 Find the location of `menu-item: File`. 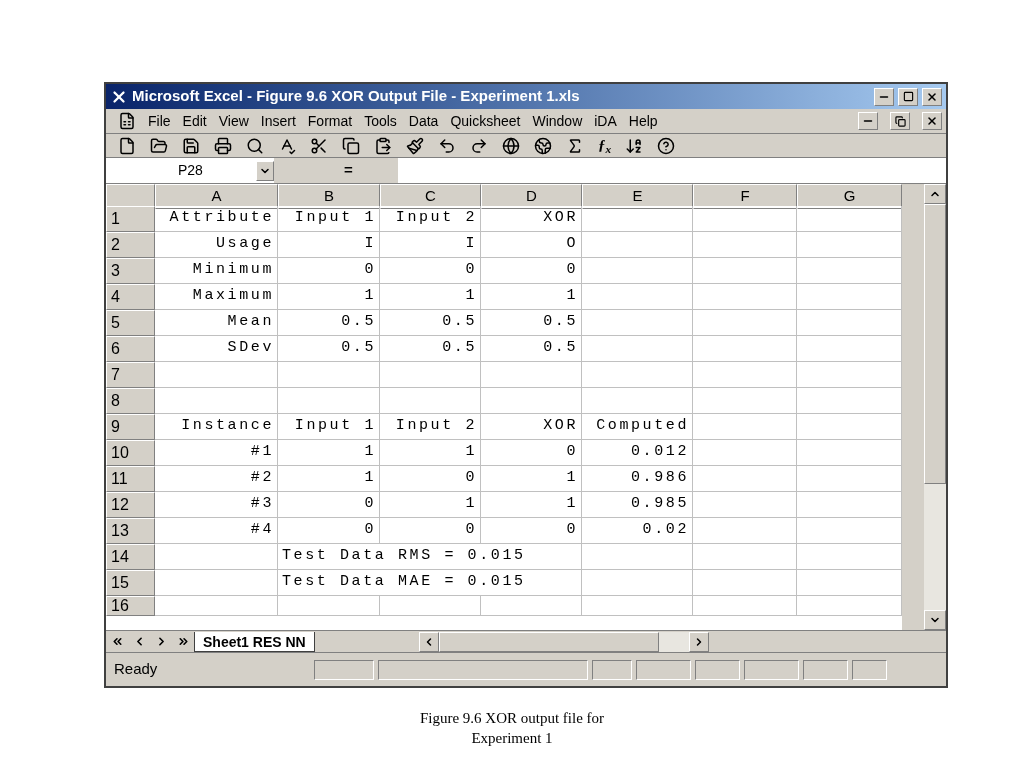

menu-item: File is located at coordinates (159, 121).